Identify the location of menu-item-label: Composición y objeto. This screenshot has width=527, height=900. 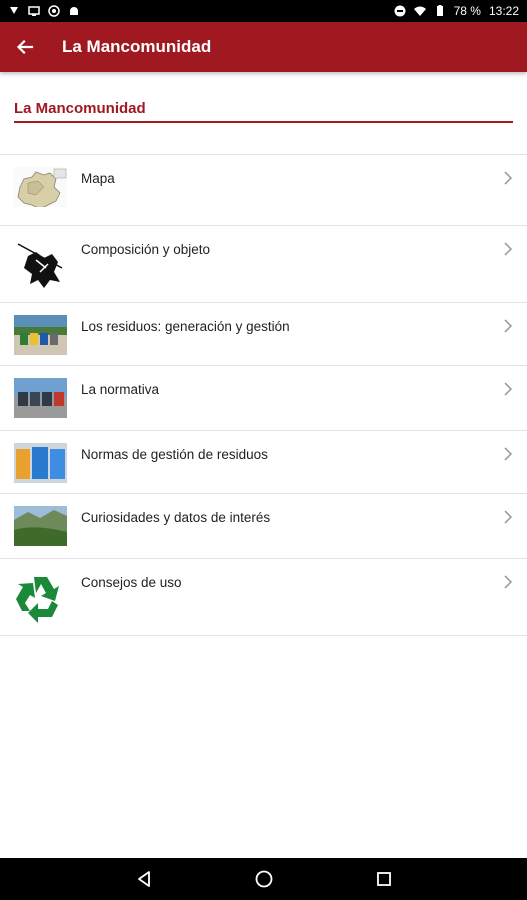
(146, 249).